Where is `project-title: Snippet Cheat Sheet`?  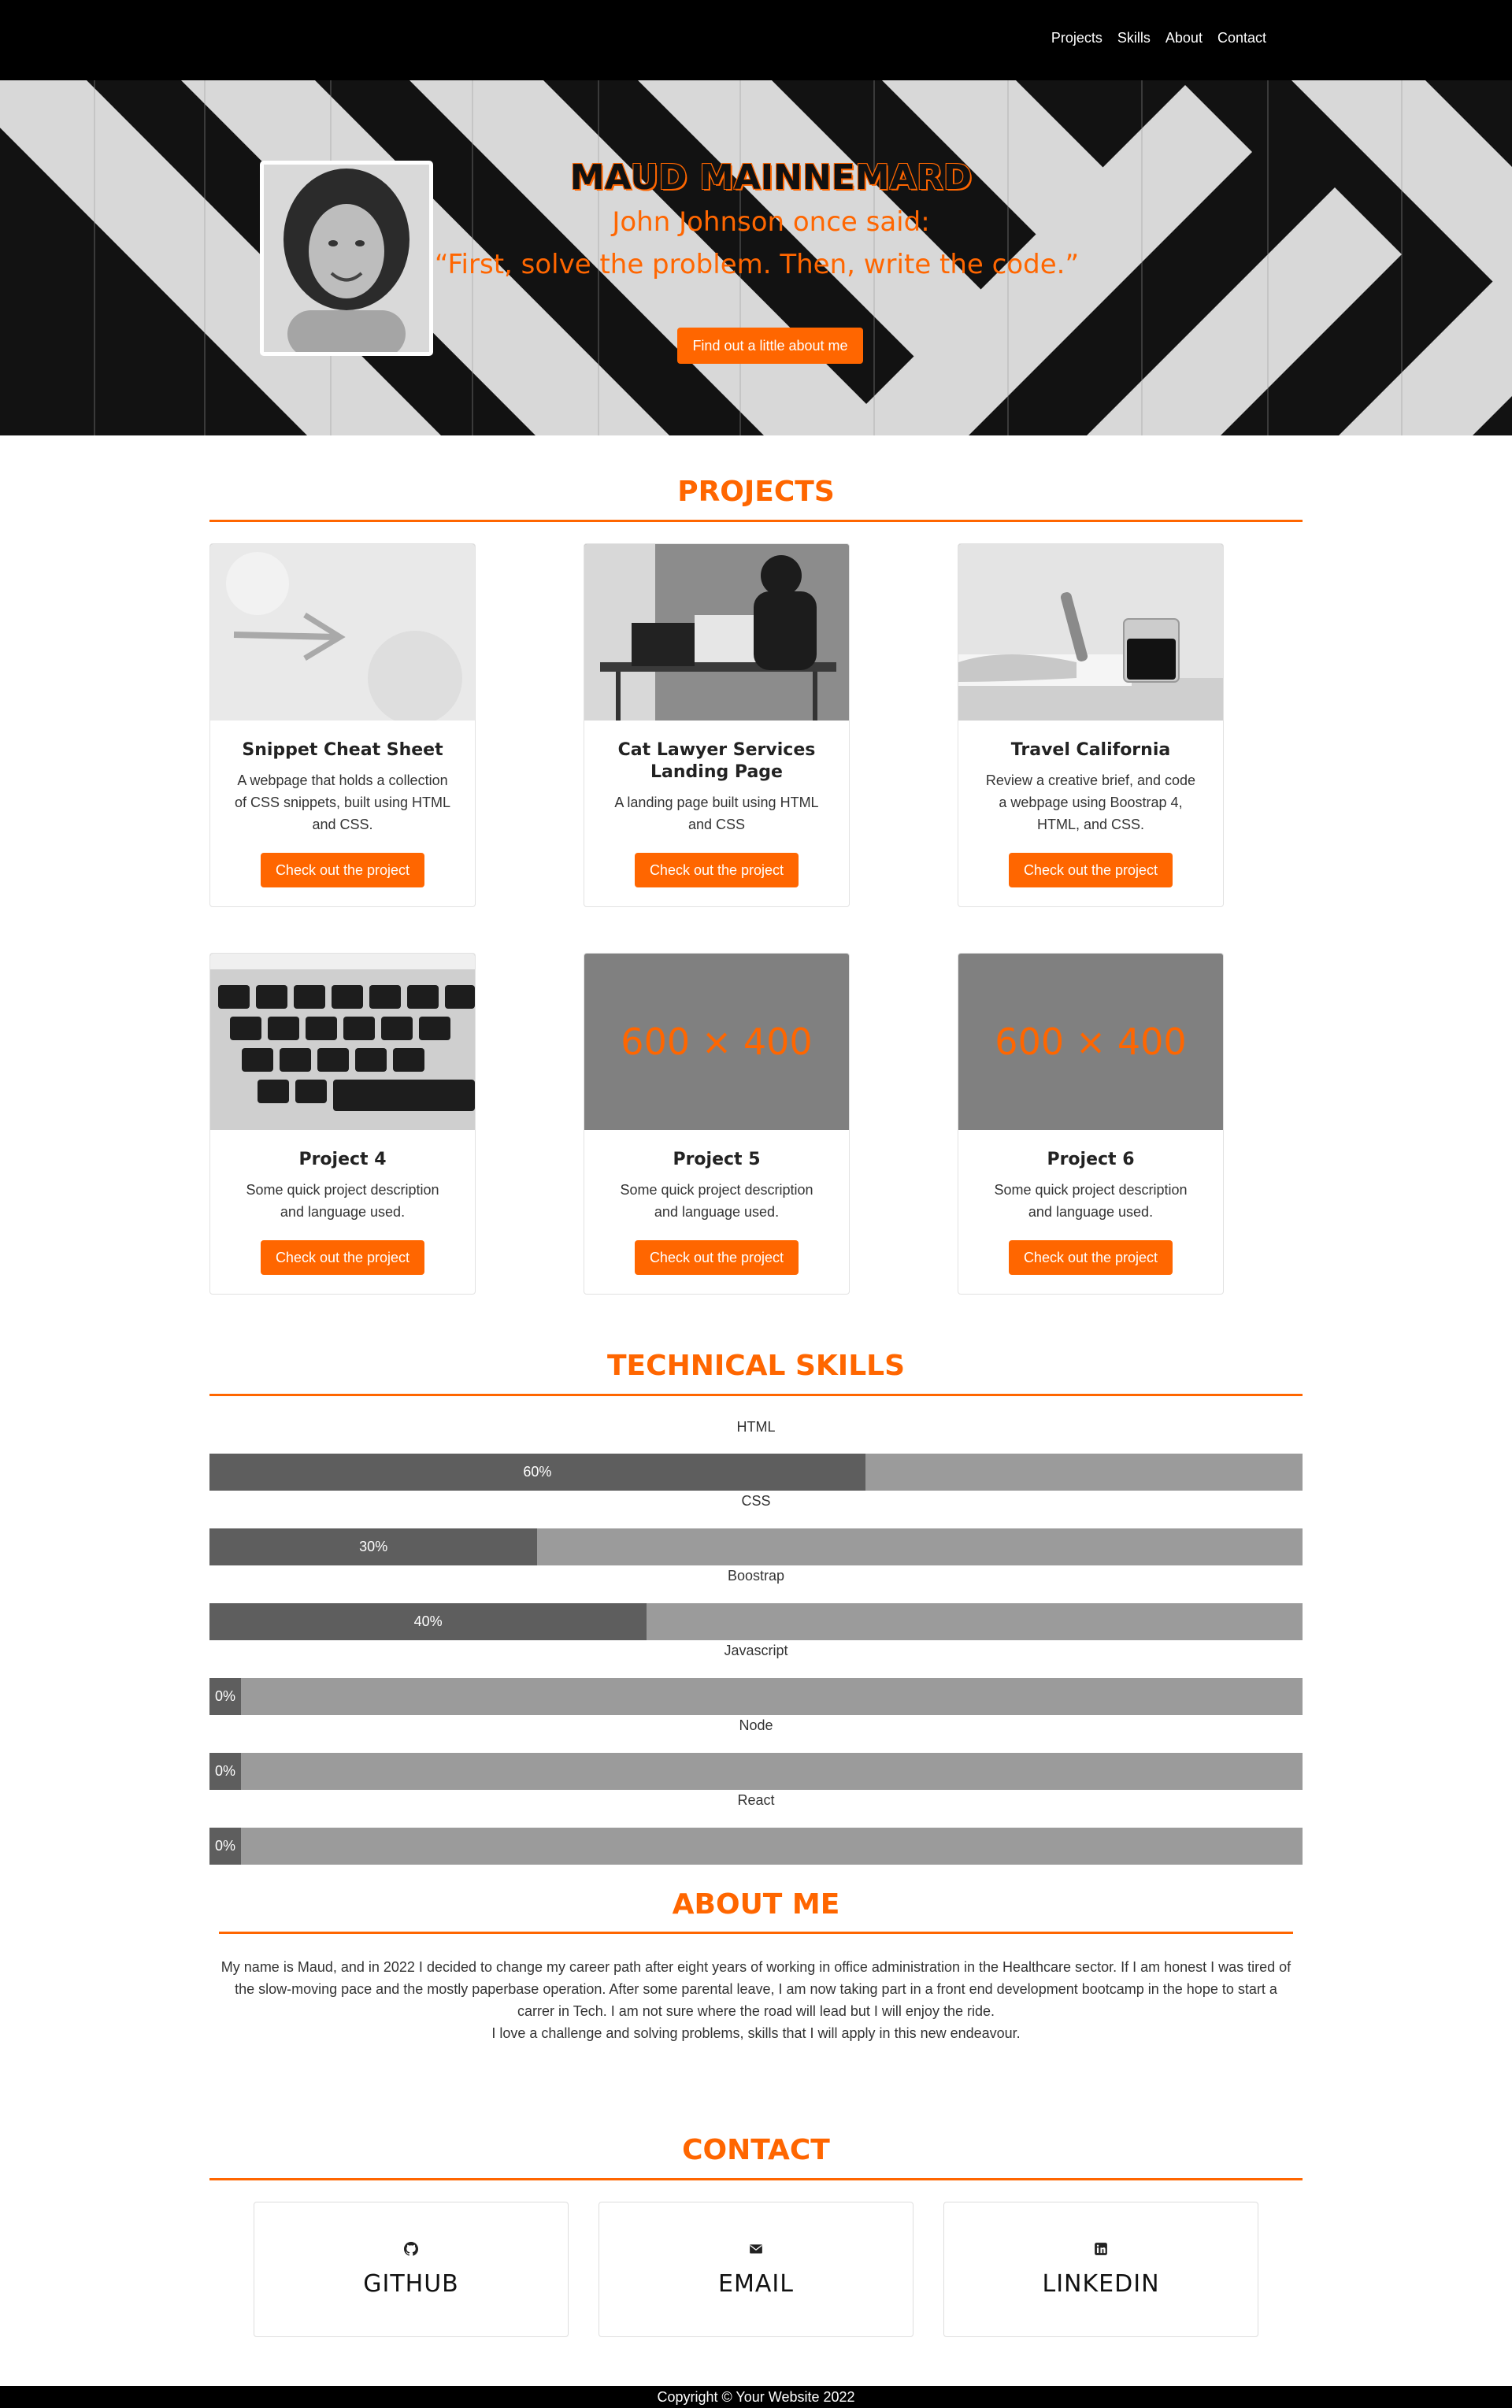
project-title: Snippet Cheat Sheet is located at coordinates (342, 750).